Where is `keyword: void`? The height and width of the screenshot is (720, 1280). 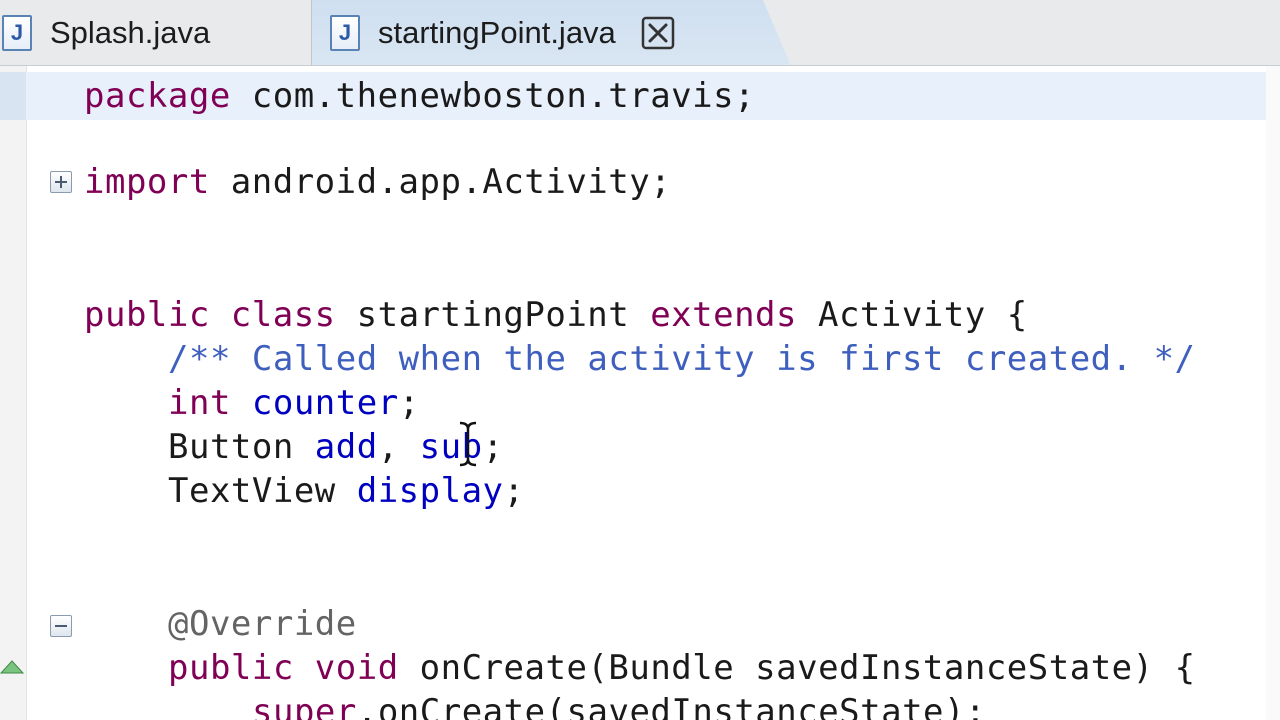 keyword: void is located at coordinates (346, 668).